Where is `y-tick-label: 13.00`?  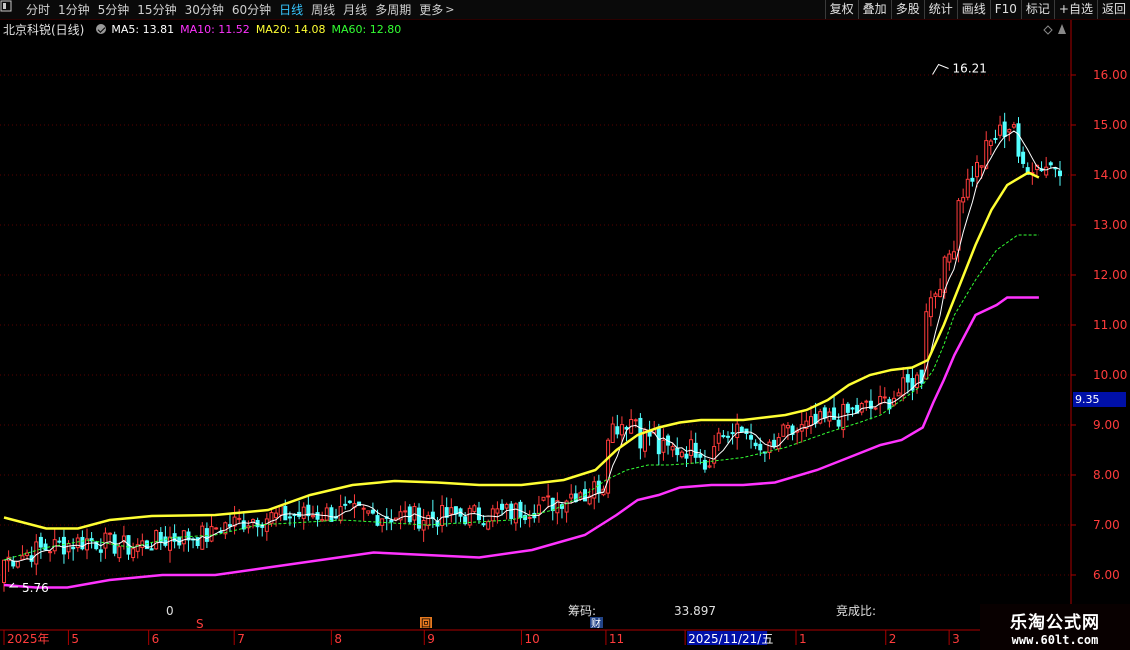 y-tick-label: 13.00 is located at coordinates (1110, 225).